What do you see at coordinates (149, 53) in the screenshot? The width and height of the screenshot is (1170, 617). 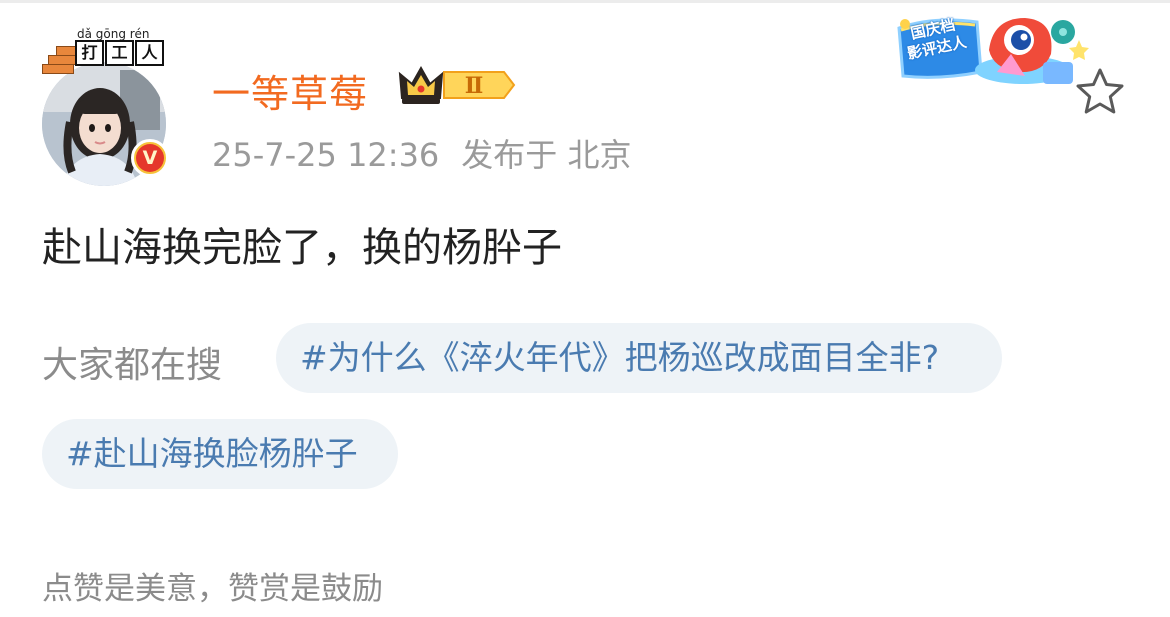 I see `pendant-char: 人` at bounding box center [149, 53].